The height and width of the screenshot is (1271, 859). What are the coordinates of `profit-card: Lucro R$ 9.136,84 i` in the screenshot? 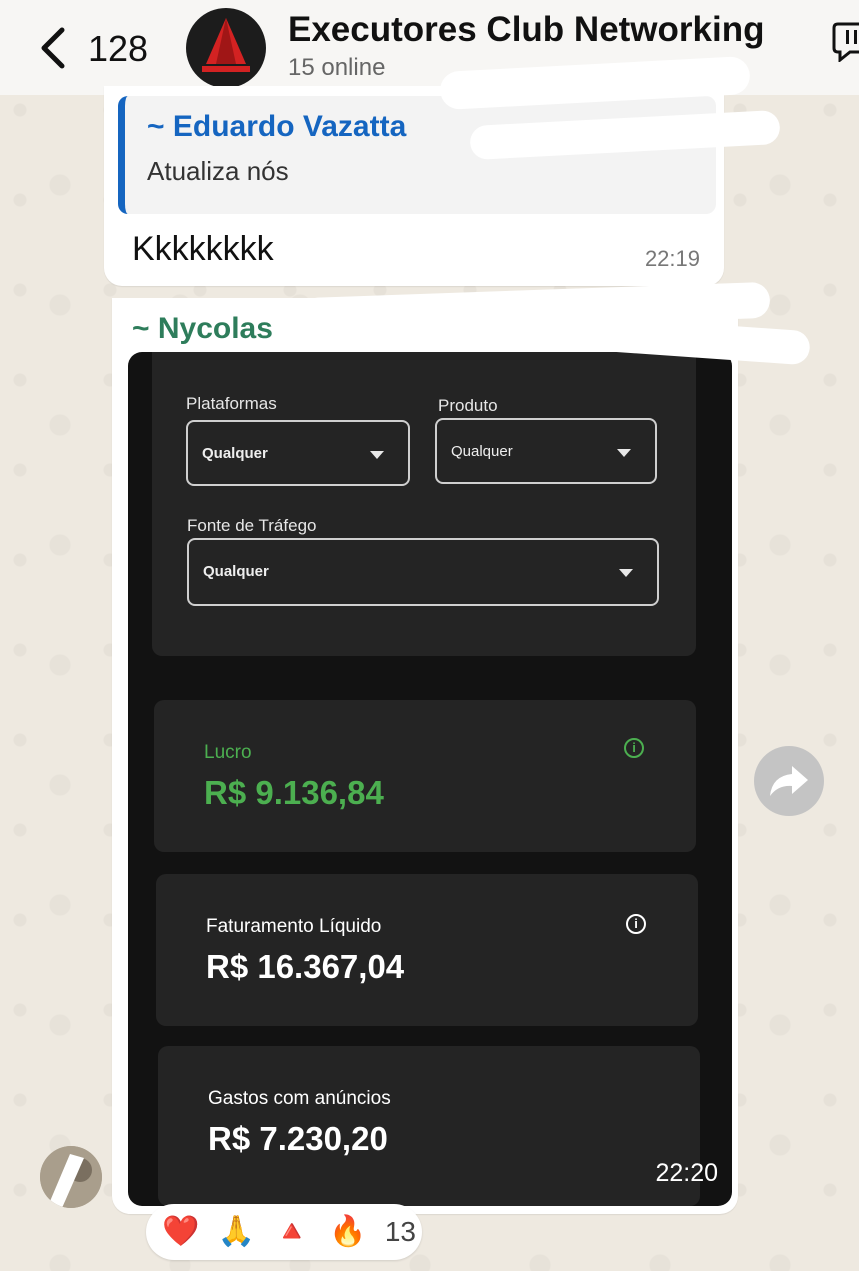 It's located at (425, 776).